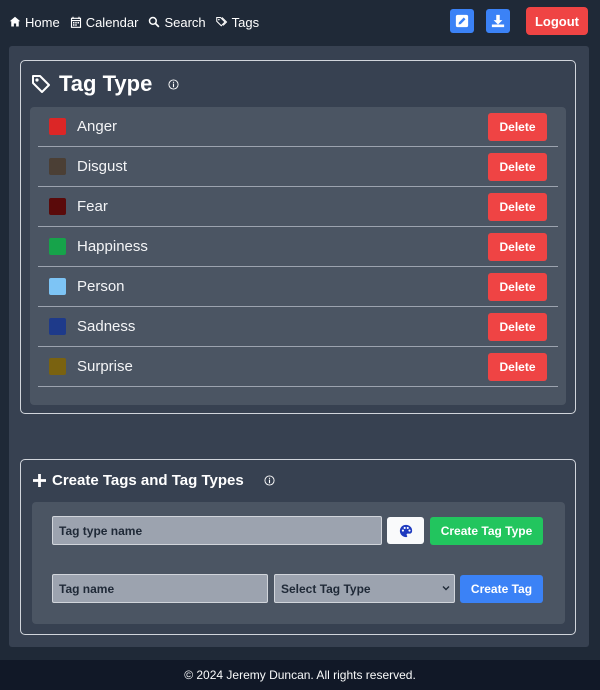  What do you see at coordinates (486, 531) in the screenshot?
I see `create-tag-type-button: Create Tag Type` at bounding box center [486, 531].